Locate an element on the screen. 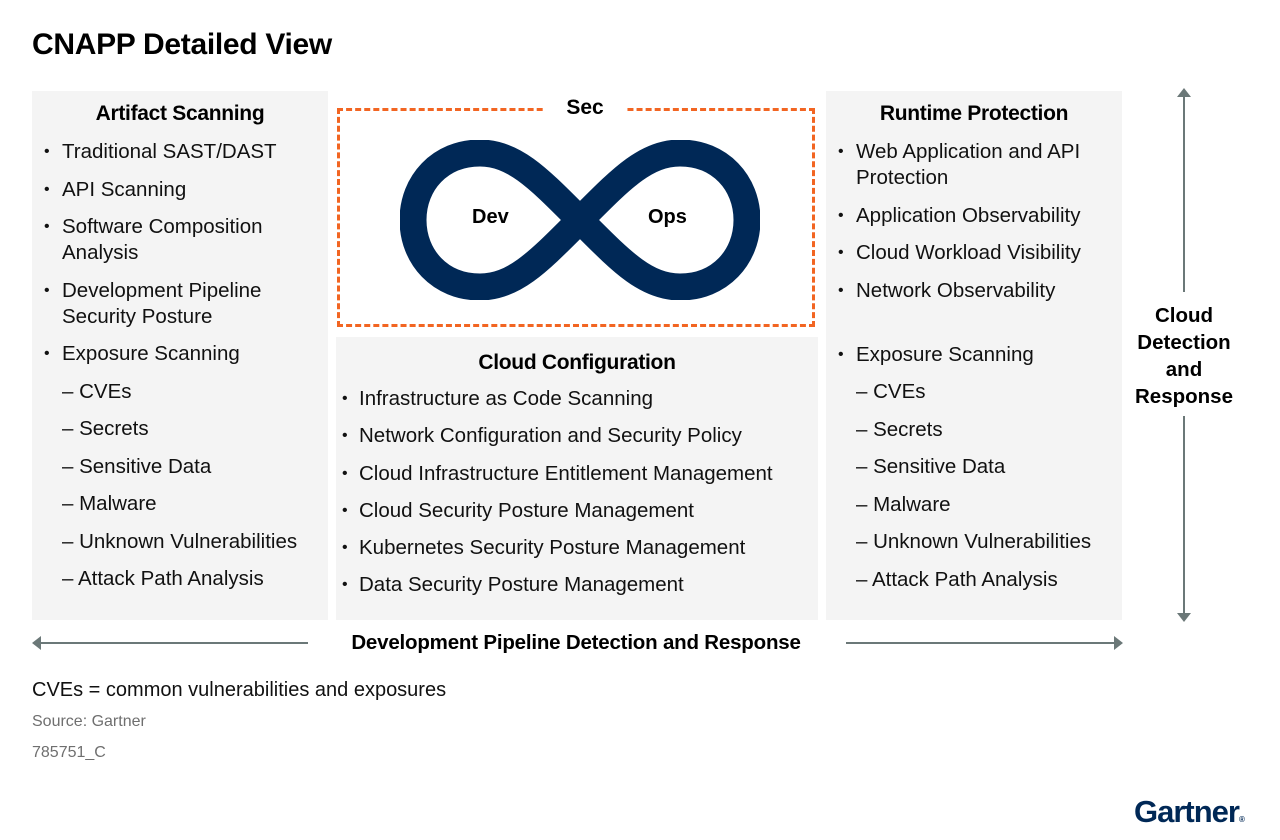 Image resolution: width=1280 pixels, height=840 pixels. list-item: API Scanning is located at coordinates (165, 190).